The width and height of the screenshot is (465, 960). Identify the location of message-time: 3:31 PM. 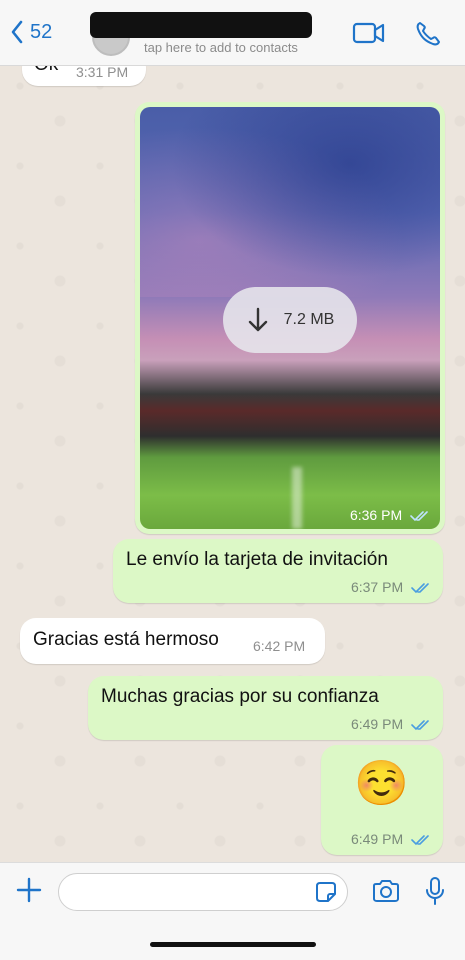
(102, 73).